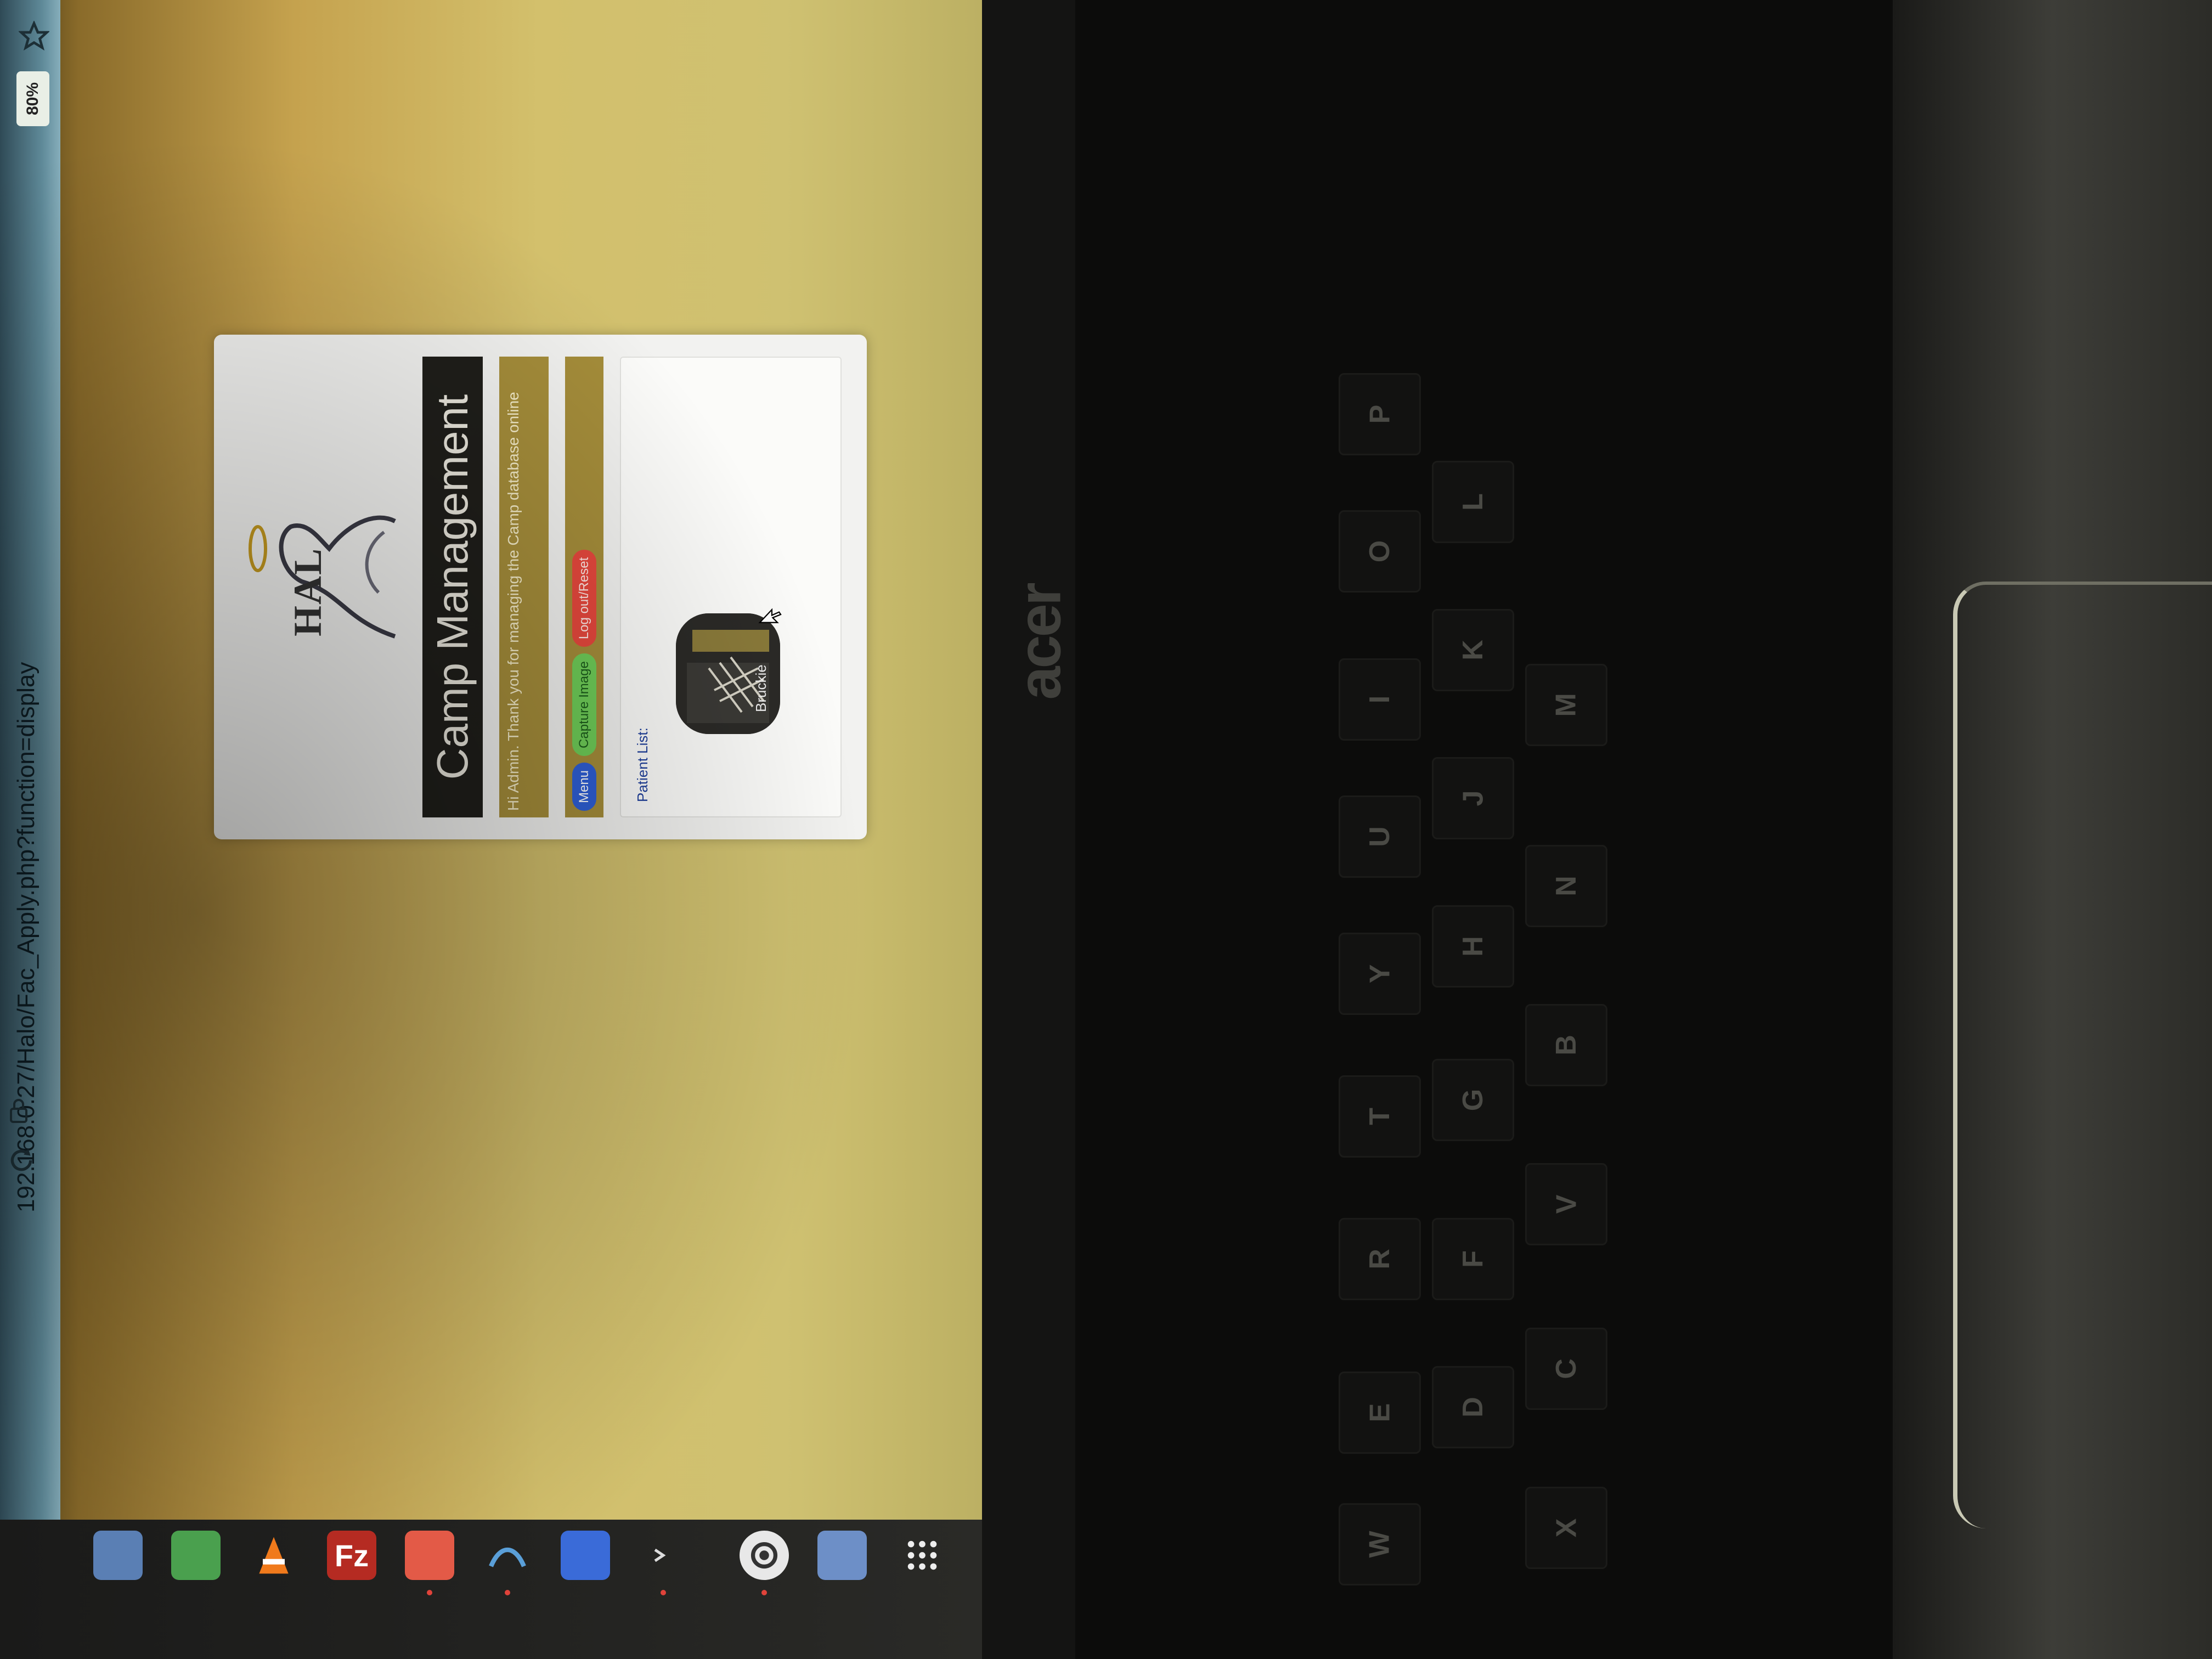 This screenshot has width=2212, height=1659. I want to click on zoom-level-text: 80%, so click(33, 99).